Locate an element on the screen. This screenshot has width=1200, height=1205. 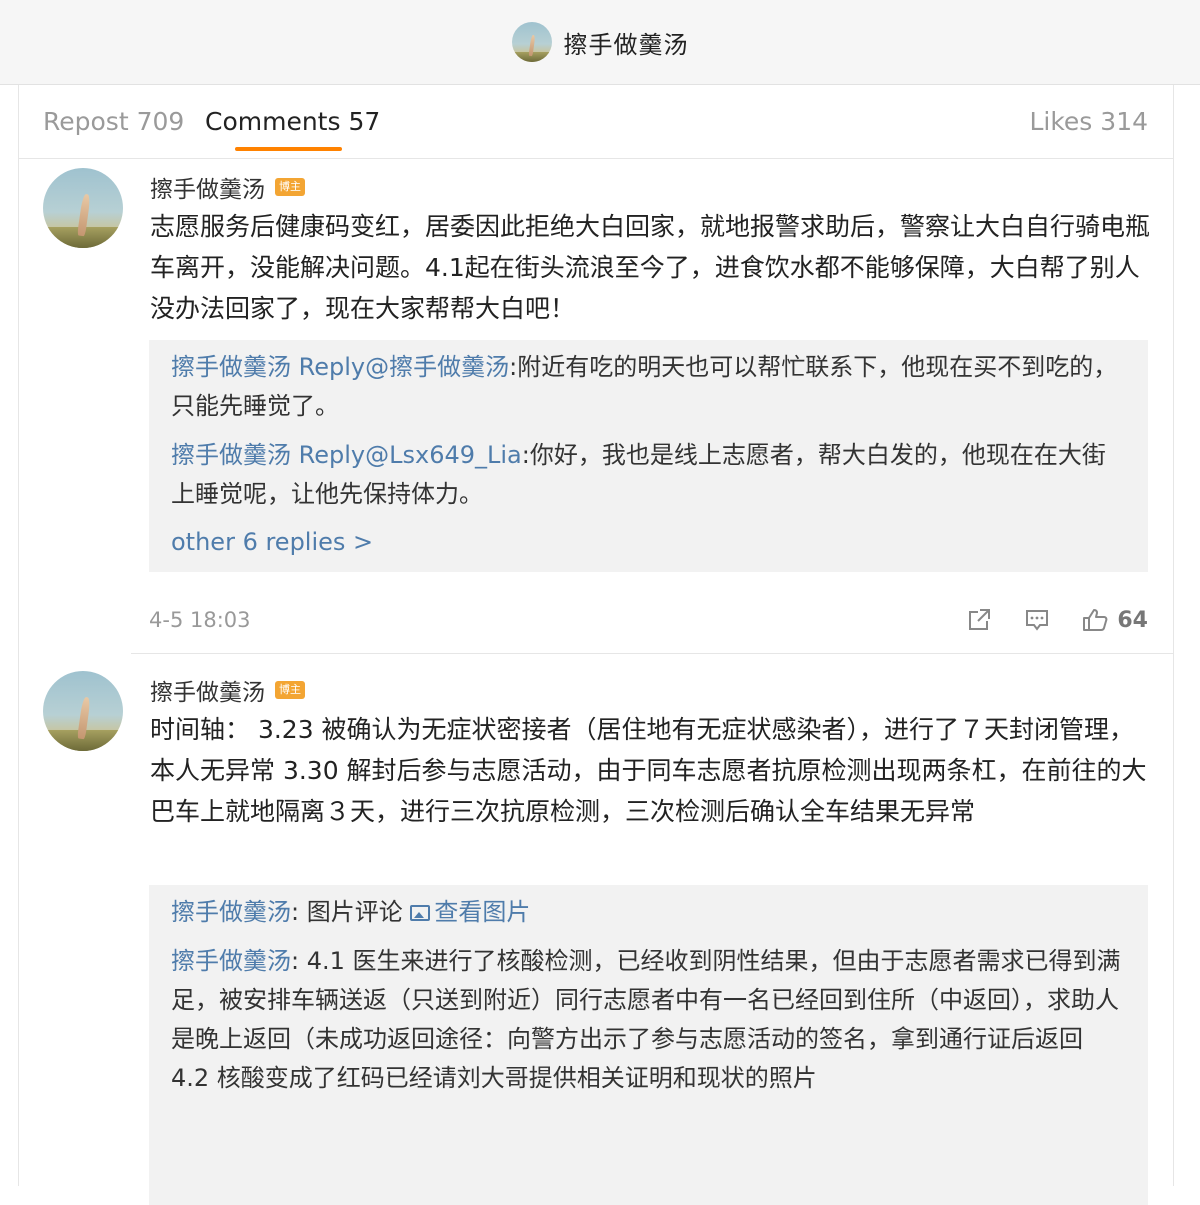
active-tab-indicator is located at coordinates (288, 149).